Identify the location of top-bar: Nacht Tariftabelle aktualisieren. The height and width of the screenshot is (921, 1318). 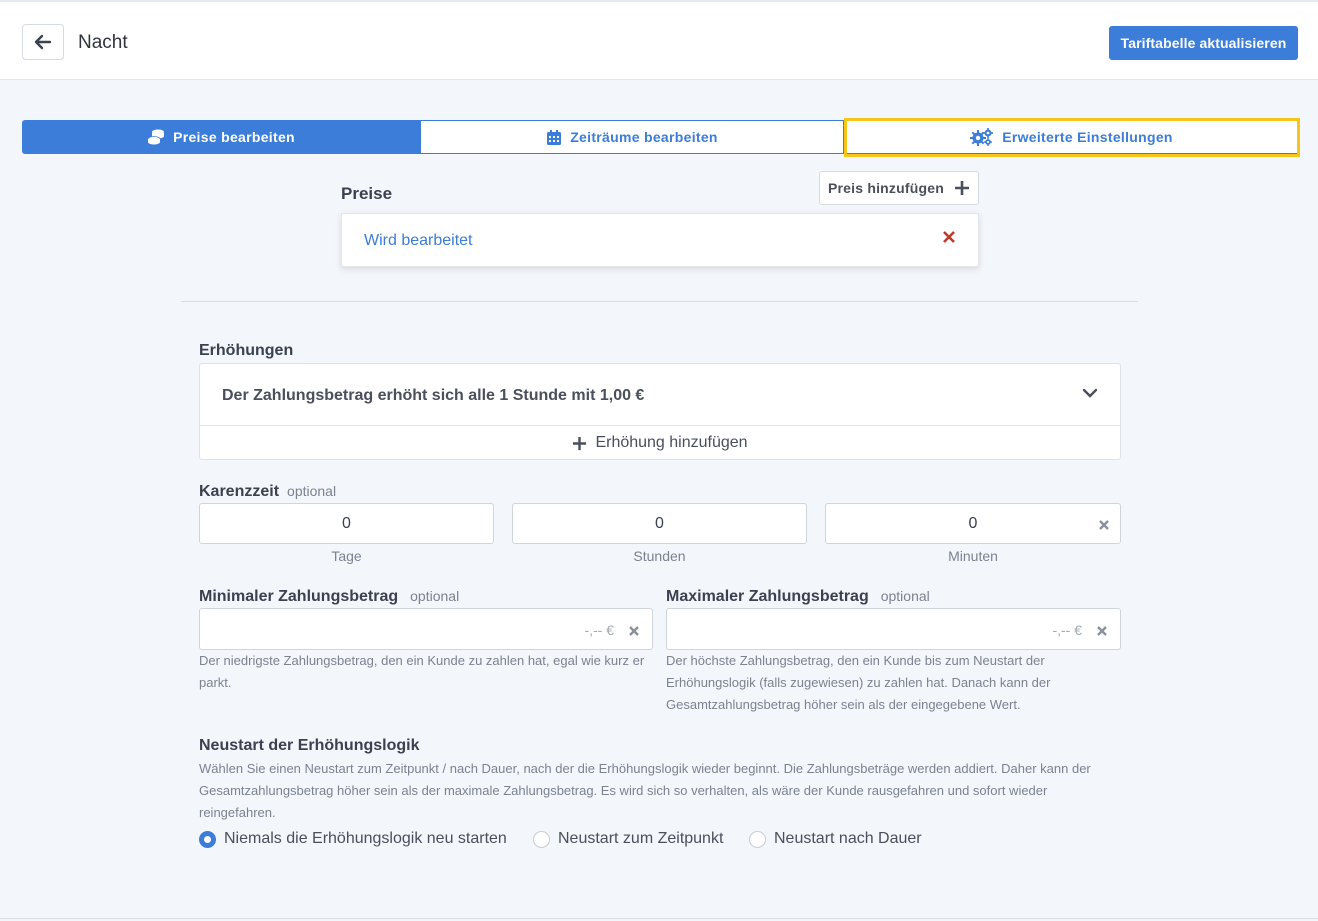
(659, 40).